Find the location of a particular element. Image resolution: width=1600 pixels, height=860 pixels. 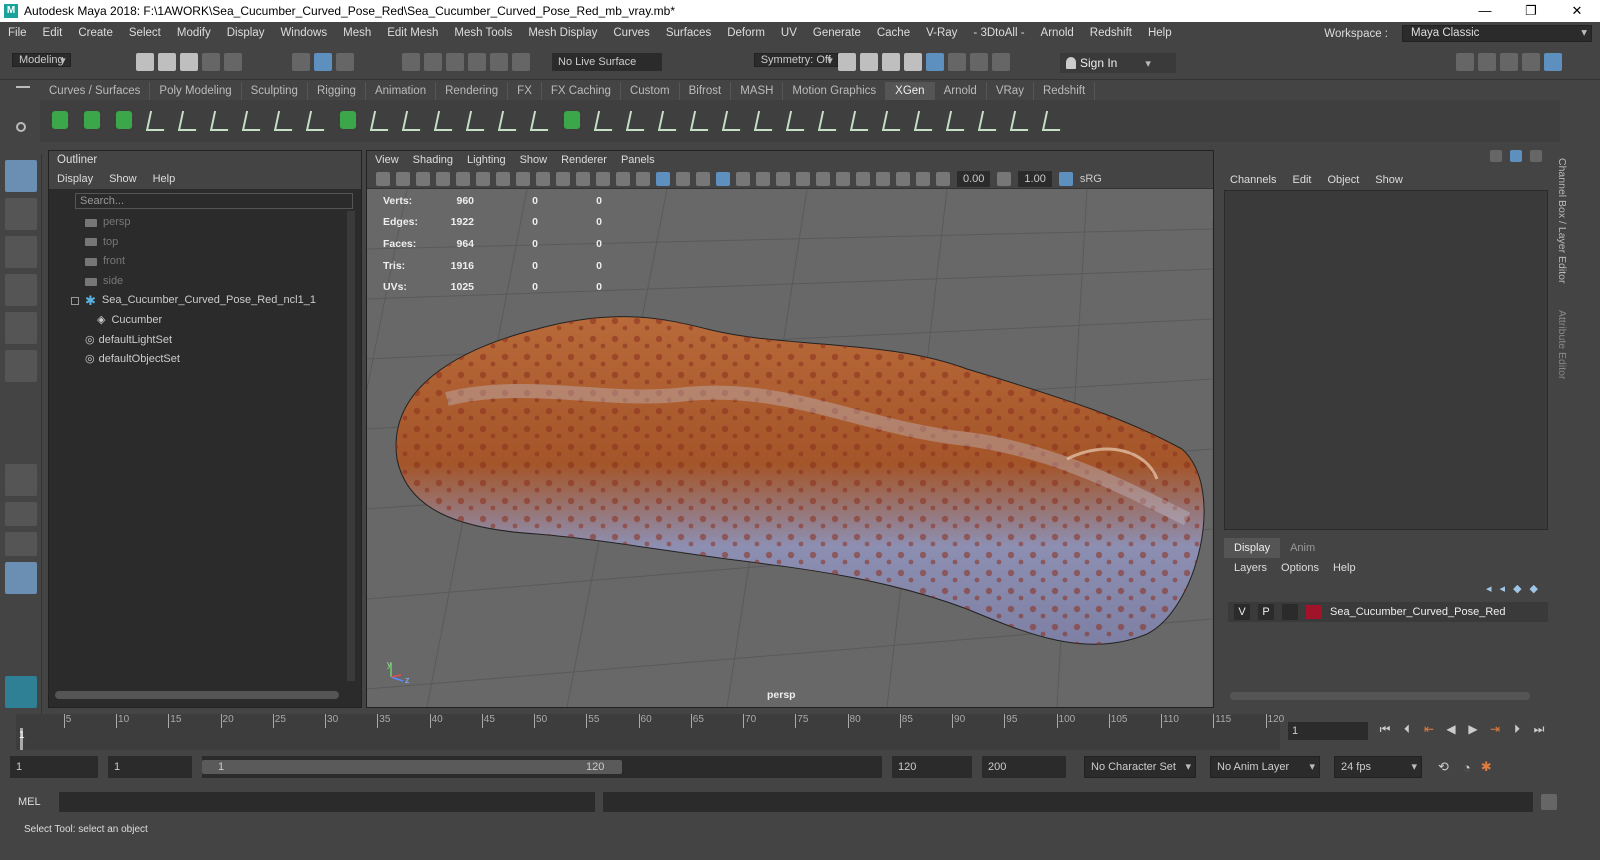

viewport-menu-lighting: Lighting is located at coordinates (486, 160).